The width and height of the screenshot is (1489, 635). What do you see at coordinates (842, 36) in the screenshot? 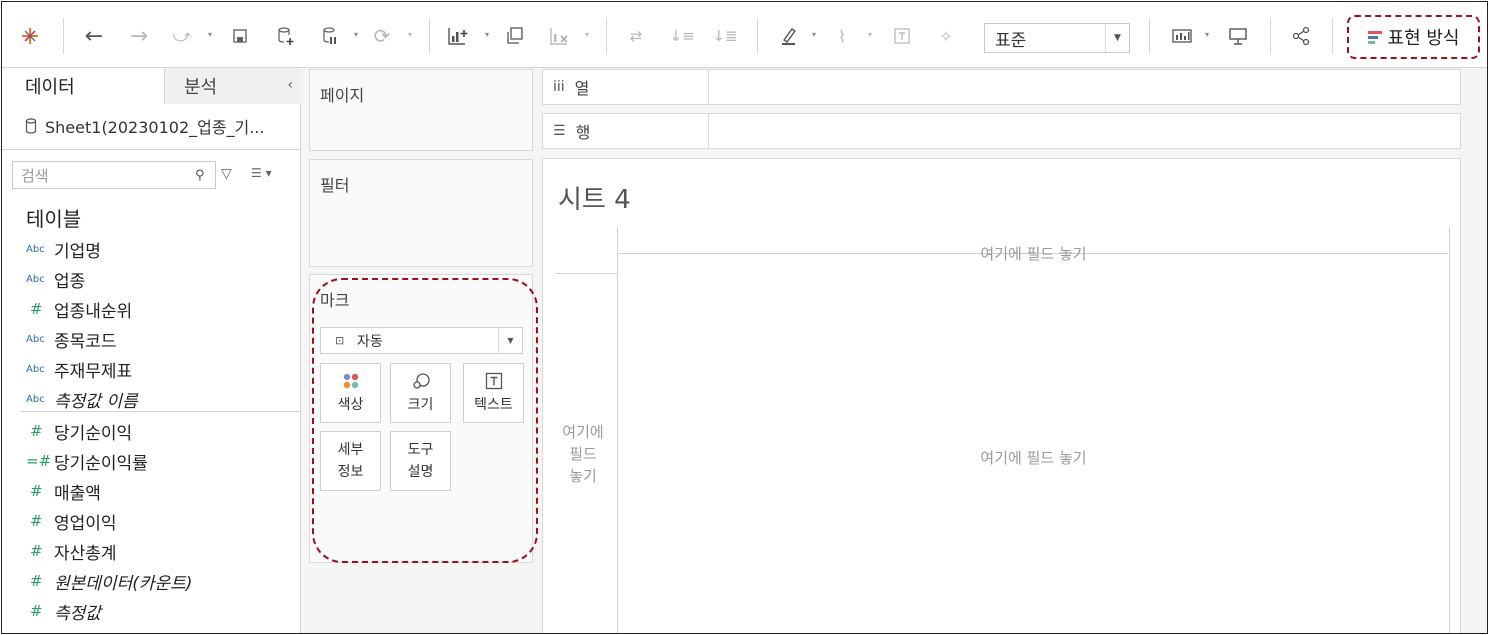
I see `group-paperclip-icon: ⌇` at bounding box center [842, 36].